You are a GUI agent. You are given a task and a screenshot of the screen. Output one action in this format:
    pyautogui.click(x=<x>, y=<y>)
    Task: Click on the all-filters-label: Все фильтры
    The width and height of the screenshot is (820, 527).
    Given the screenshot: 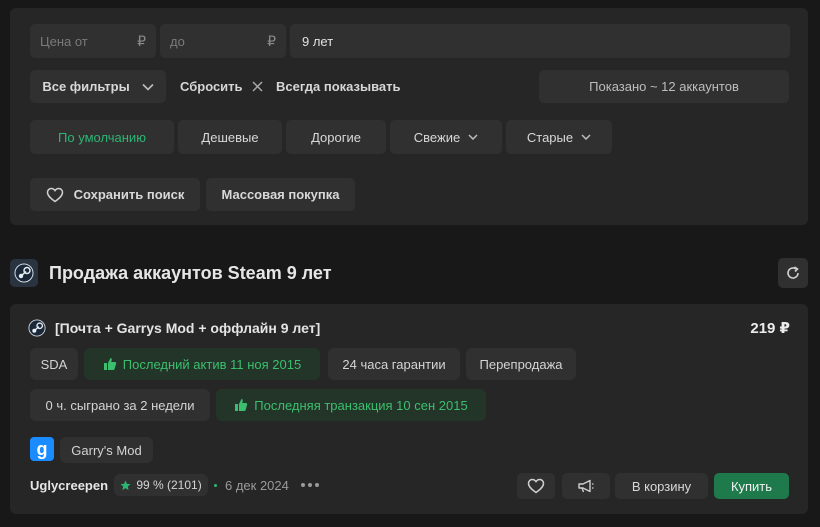 What is the action you would take?
    pyautogui.click(x=86, y=86)
    